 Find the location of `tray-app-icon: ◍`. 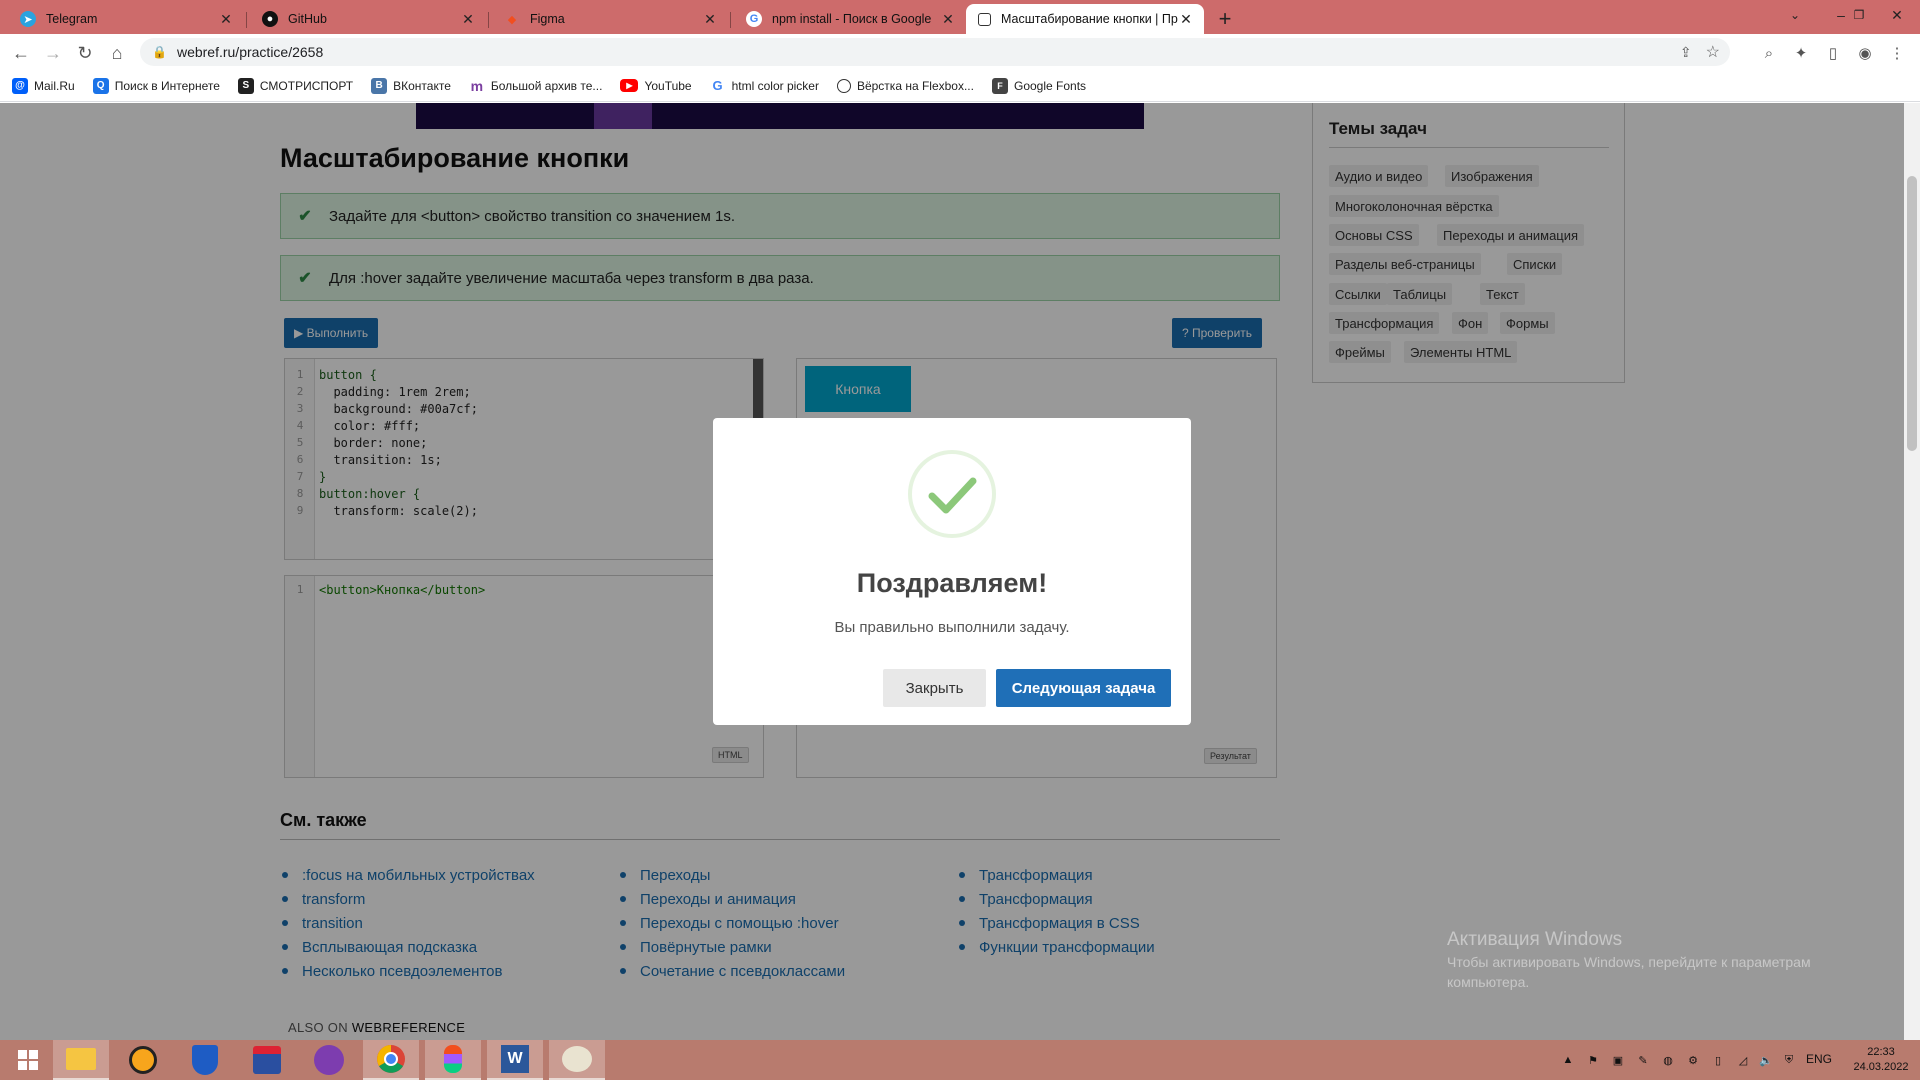

tray-app-icon: ◍ is located at coordinates (1668, 1060).